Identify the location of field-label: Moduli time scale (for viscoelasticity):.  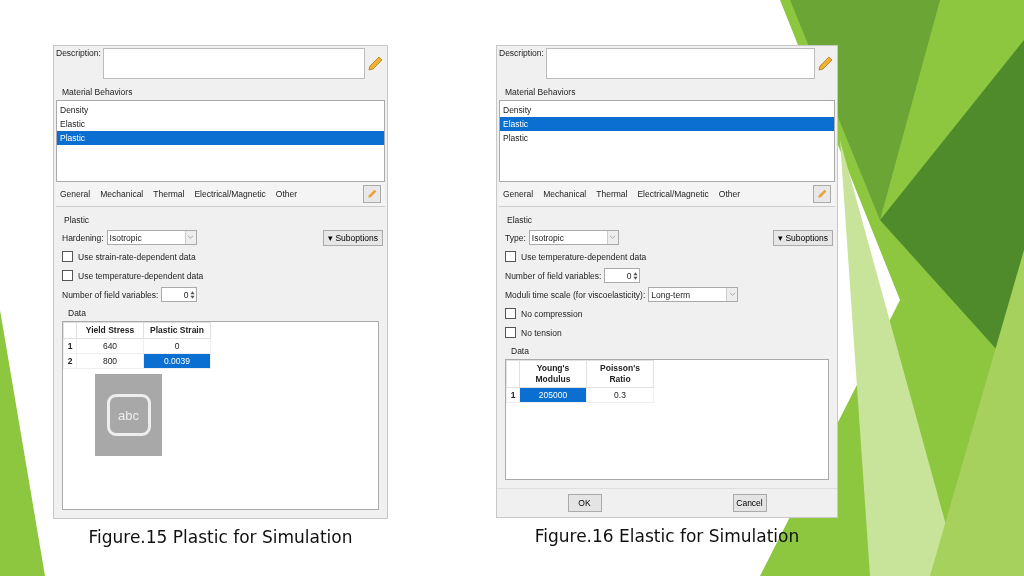
(575, 294).